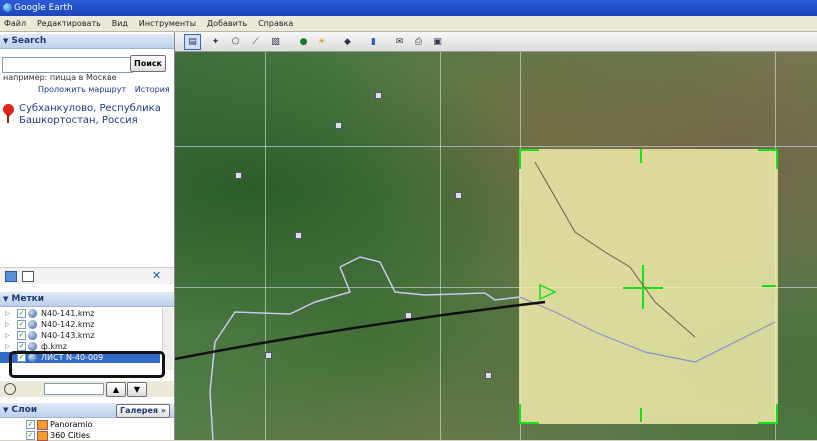  What do you see at coordinates (82, 89) in the screenshot?
I see `directions-link: Проложить маршрут` at bounding box center [82, 89].